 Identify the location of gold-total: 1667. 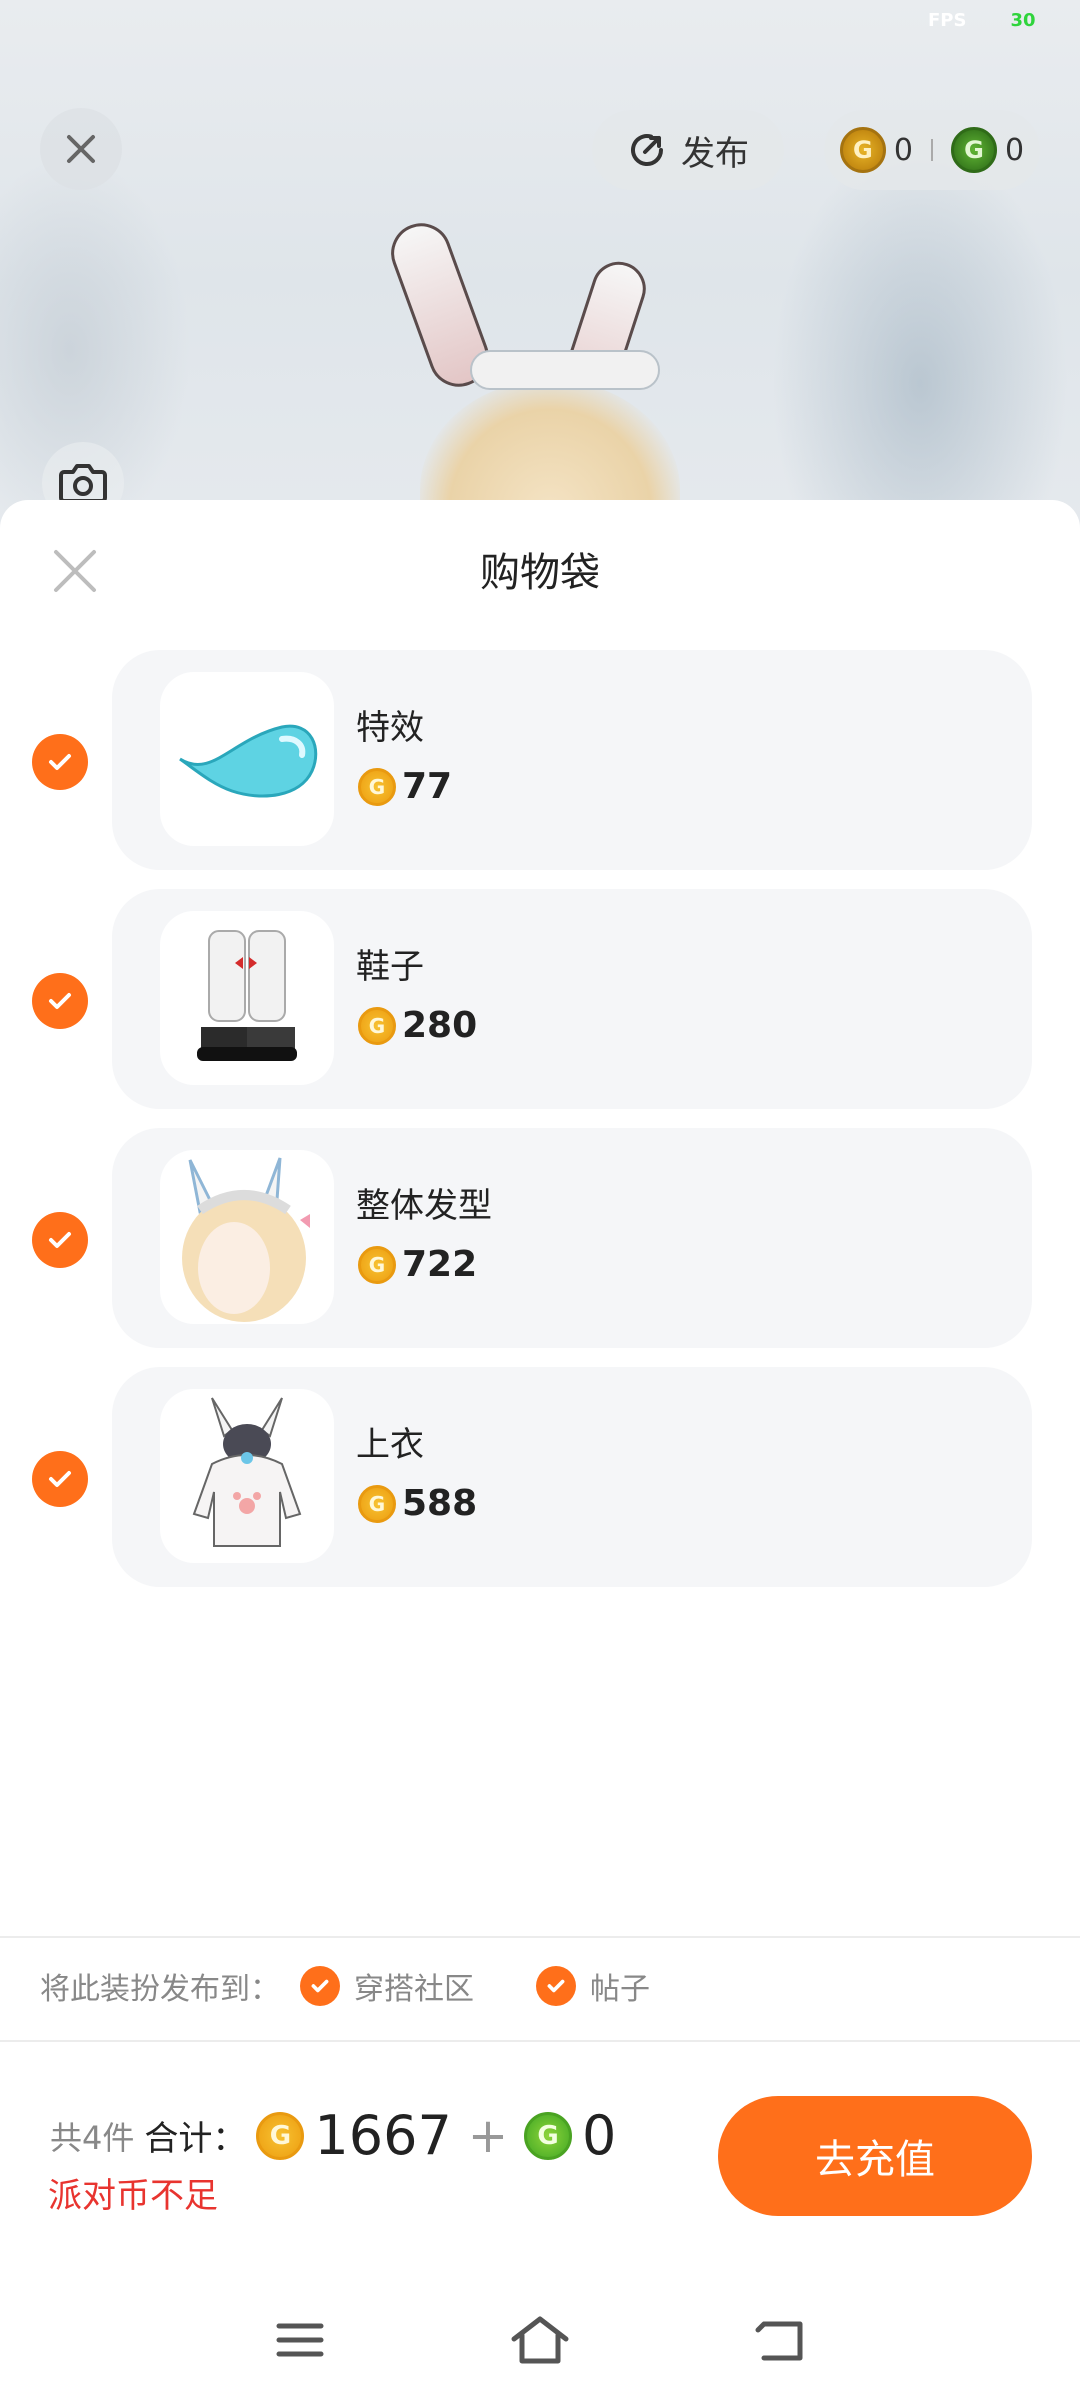
(383, 2135).